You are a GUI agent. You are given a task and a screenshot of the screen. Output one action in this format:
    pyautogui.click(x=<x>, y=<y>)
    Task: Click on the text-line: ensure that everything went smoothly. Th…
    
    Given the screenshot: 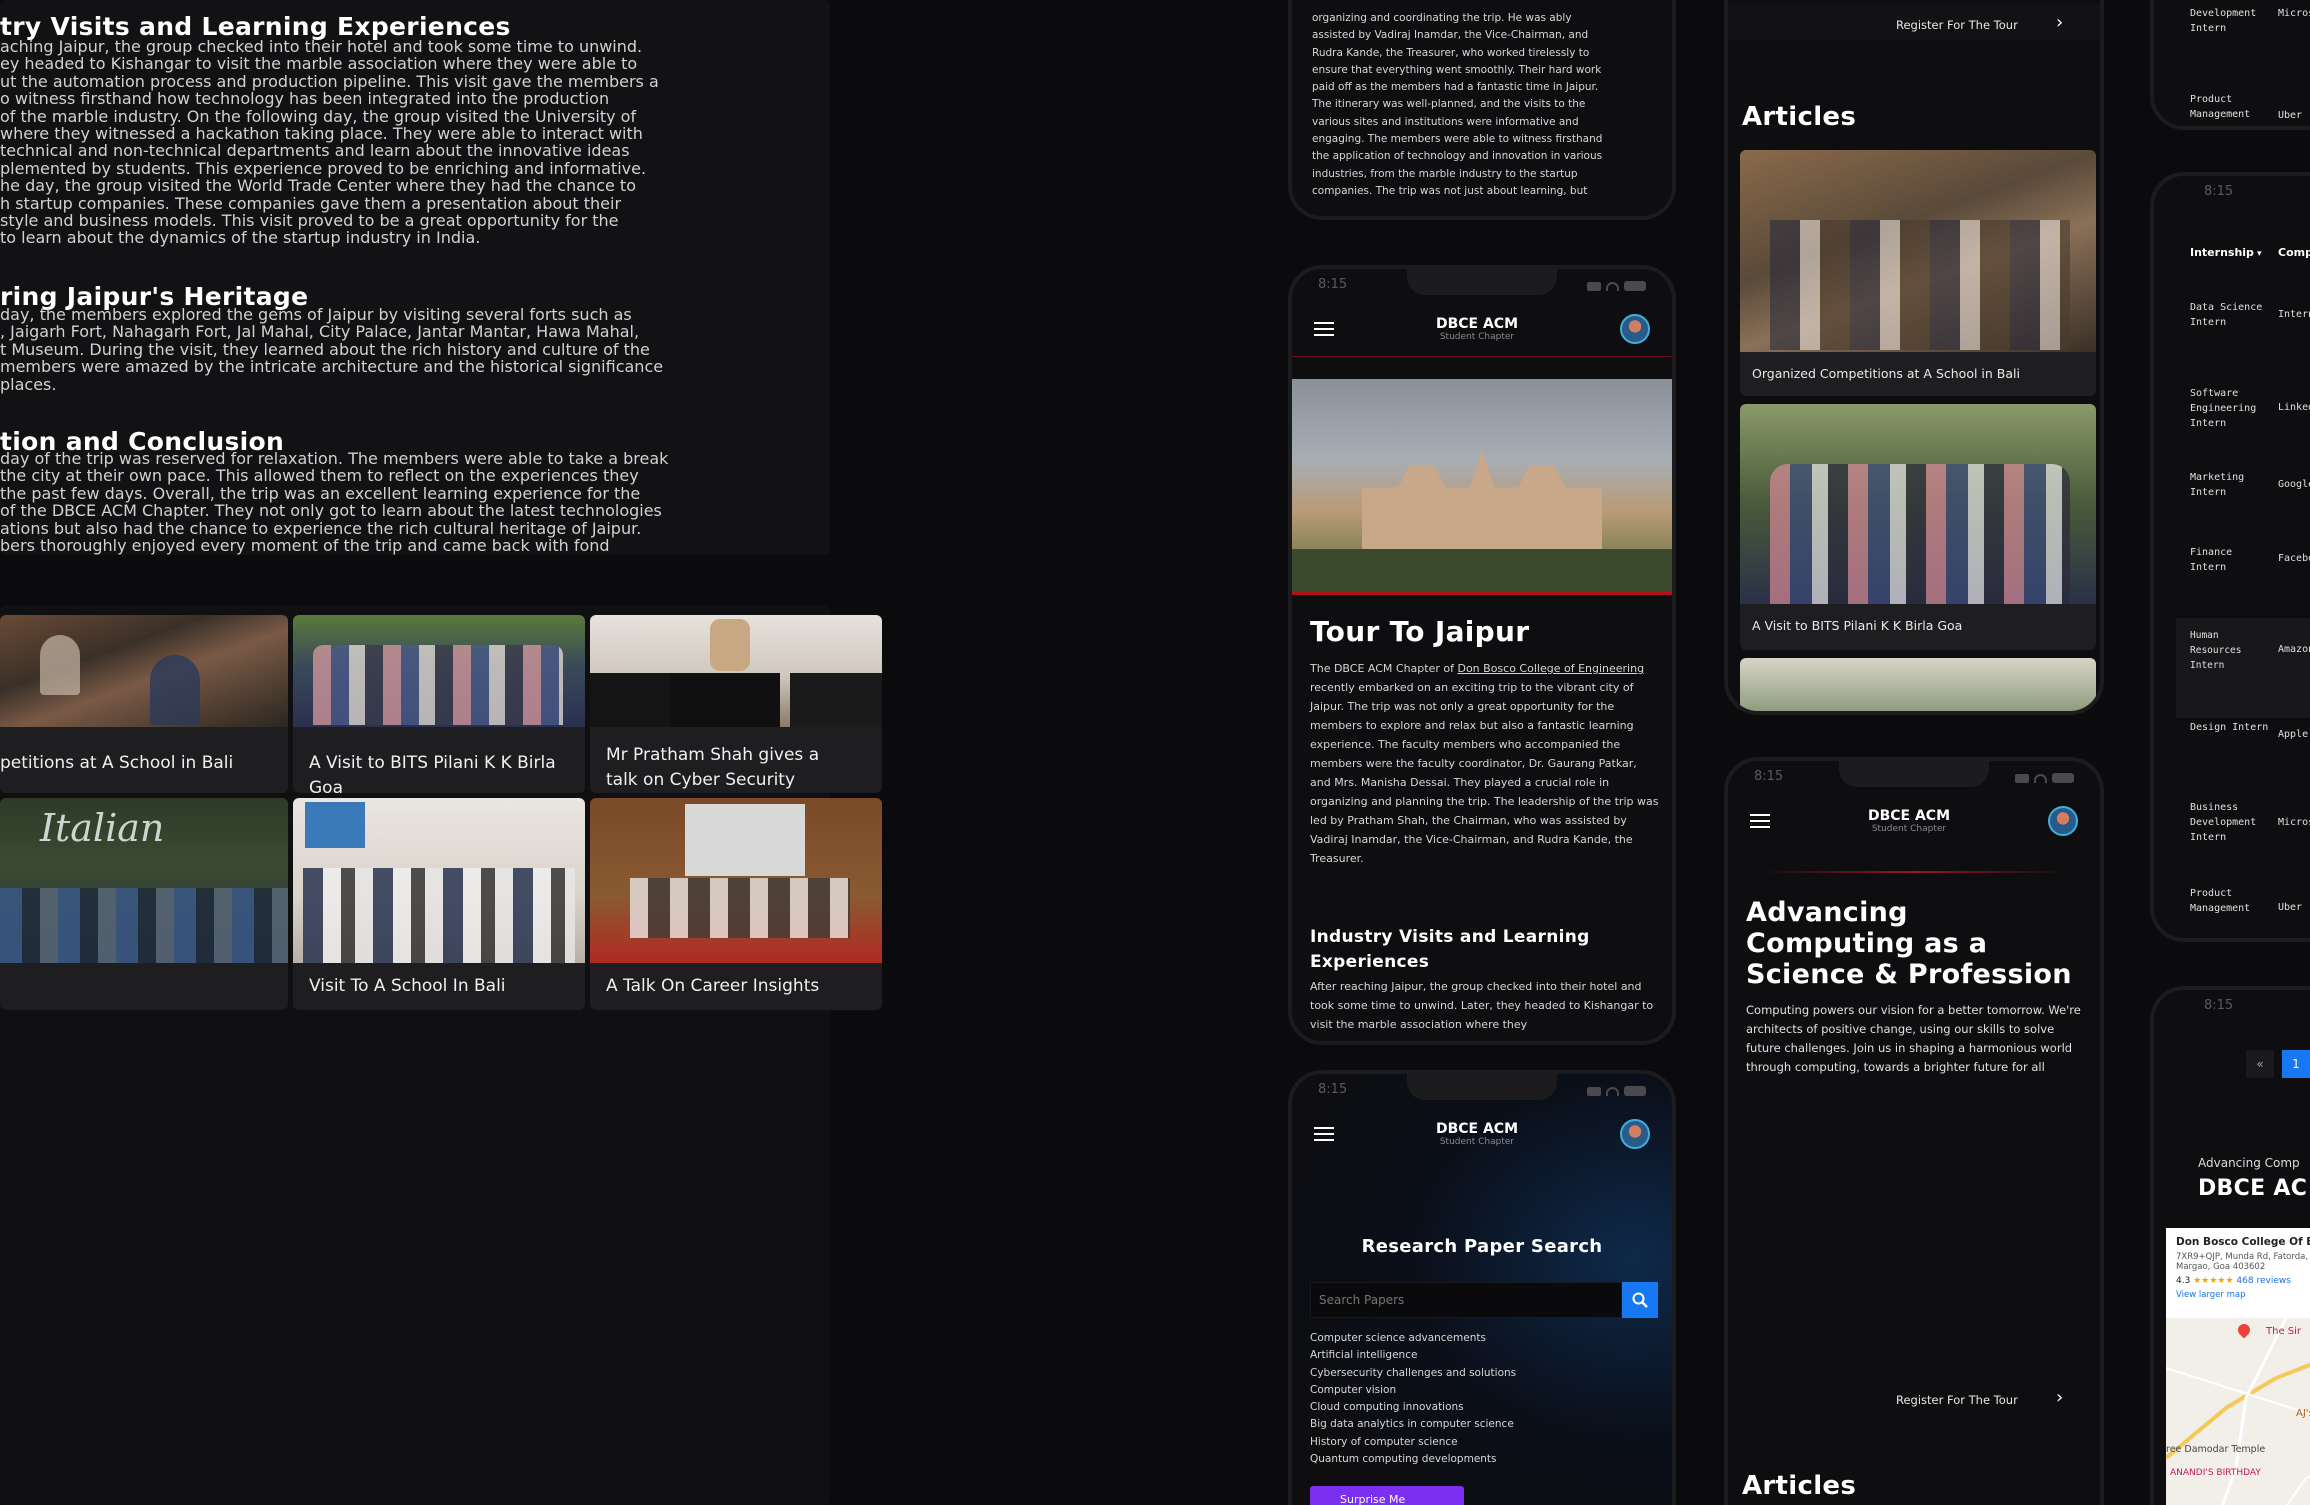 What is the action you would take?
    pyautogui.click(x=1457, y=69)
    